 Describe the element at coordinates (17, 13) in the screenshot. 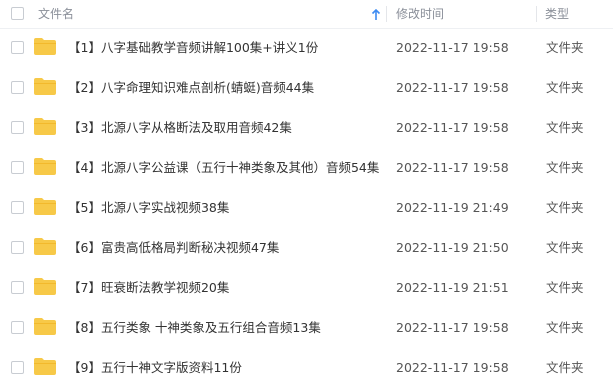

I see `select-all-checkbox` at that location.